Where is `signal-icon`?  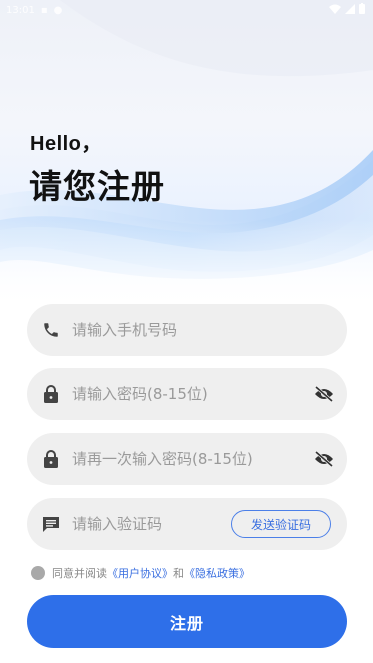
signal-icon is located at coordinates (350, 10).